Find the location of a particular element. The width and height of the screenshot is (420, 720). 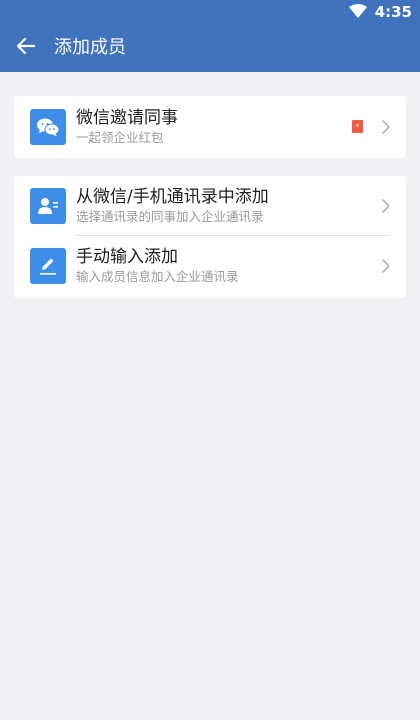

wifi-icon is located at coordinates (357, 12).